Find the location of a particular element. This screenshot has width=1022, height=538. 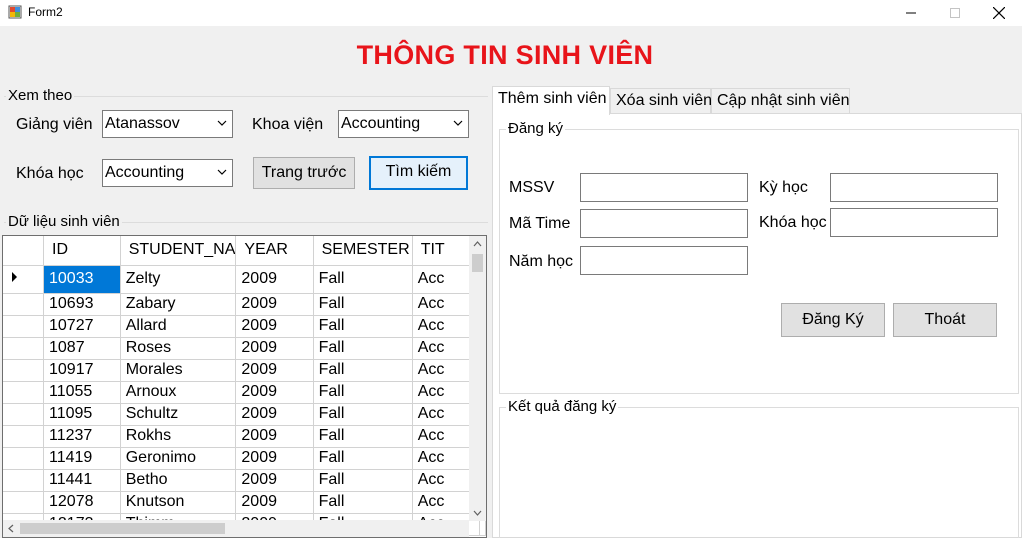

student-id-input is located at coordinates (664, 187).